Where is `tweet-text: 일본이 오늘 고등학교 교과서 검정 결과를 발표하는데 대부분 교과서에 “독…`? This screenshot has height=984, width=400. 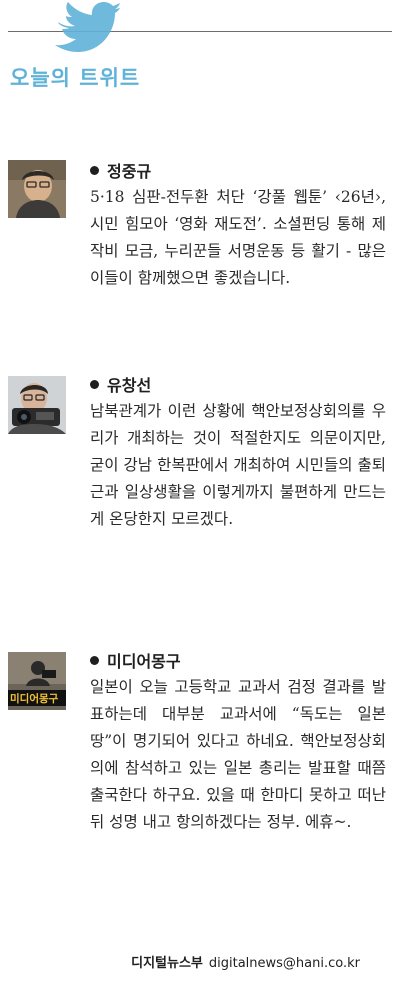
tweet-text: 일본이 오늘 고등학교 교과서 검정 결과를 발표하는데 대부분 교과서에 “독… is located at coordinates (238, 754).